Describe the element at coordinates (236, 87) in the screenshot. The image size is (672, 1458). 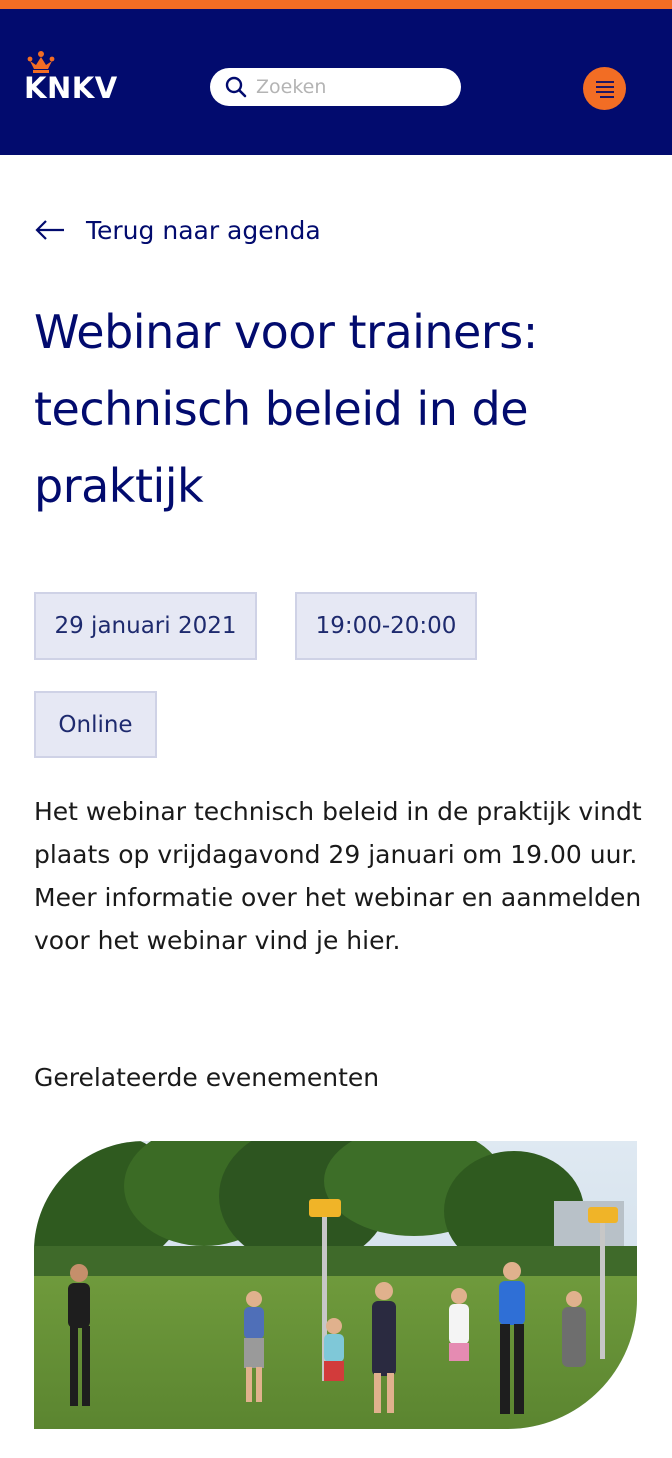
I see `search-icon` at that location.